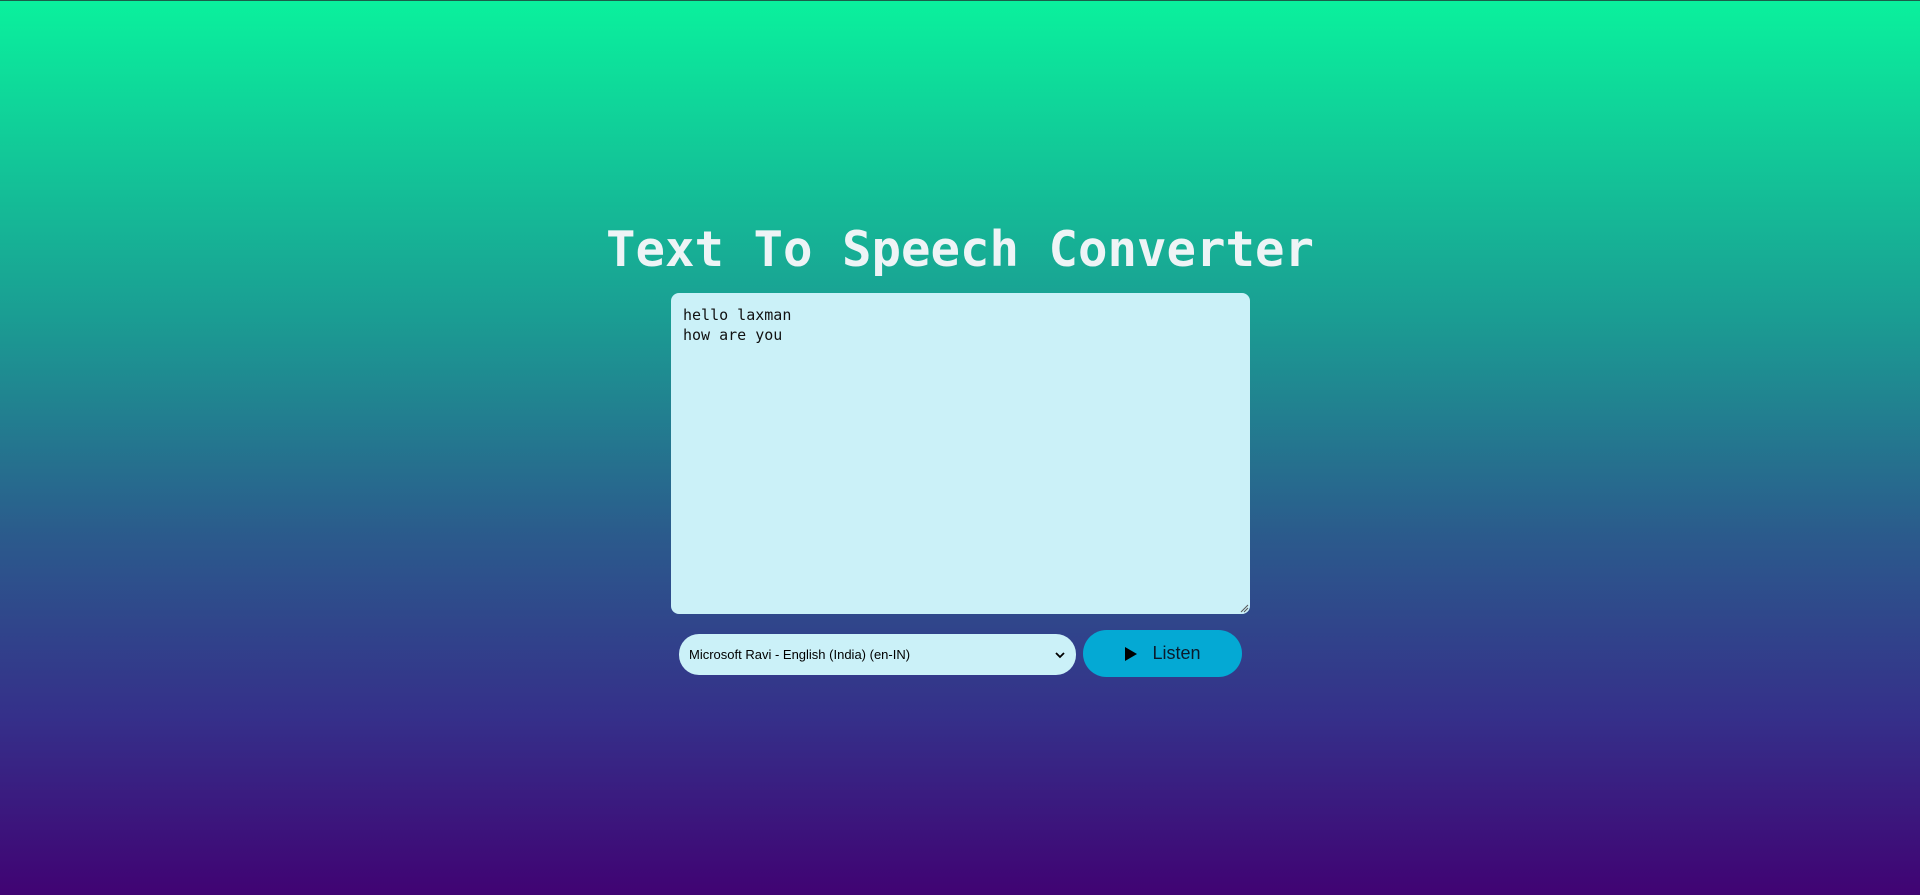  I want to click on voice-select: Microsoft Ravi - English (India) (en-IN), so click(877, 654).